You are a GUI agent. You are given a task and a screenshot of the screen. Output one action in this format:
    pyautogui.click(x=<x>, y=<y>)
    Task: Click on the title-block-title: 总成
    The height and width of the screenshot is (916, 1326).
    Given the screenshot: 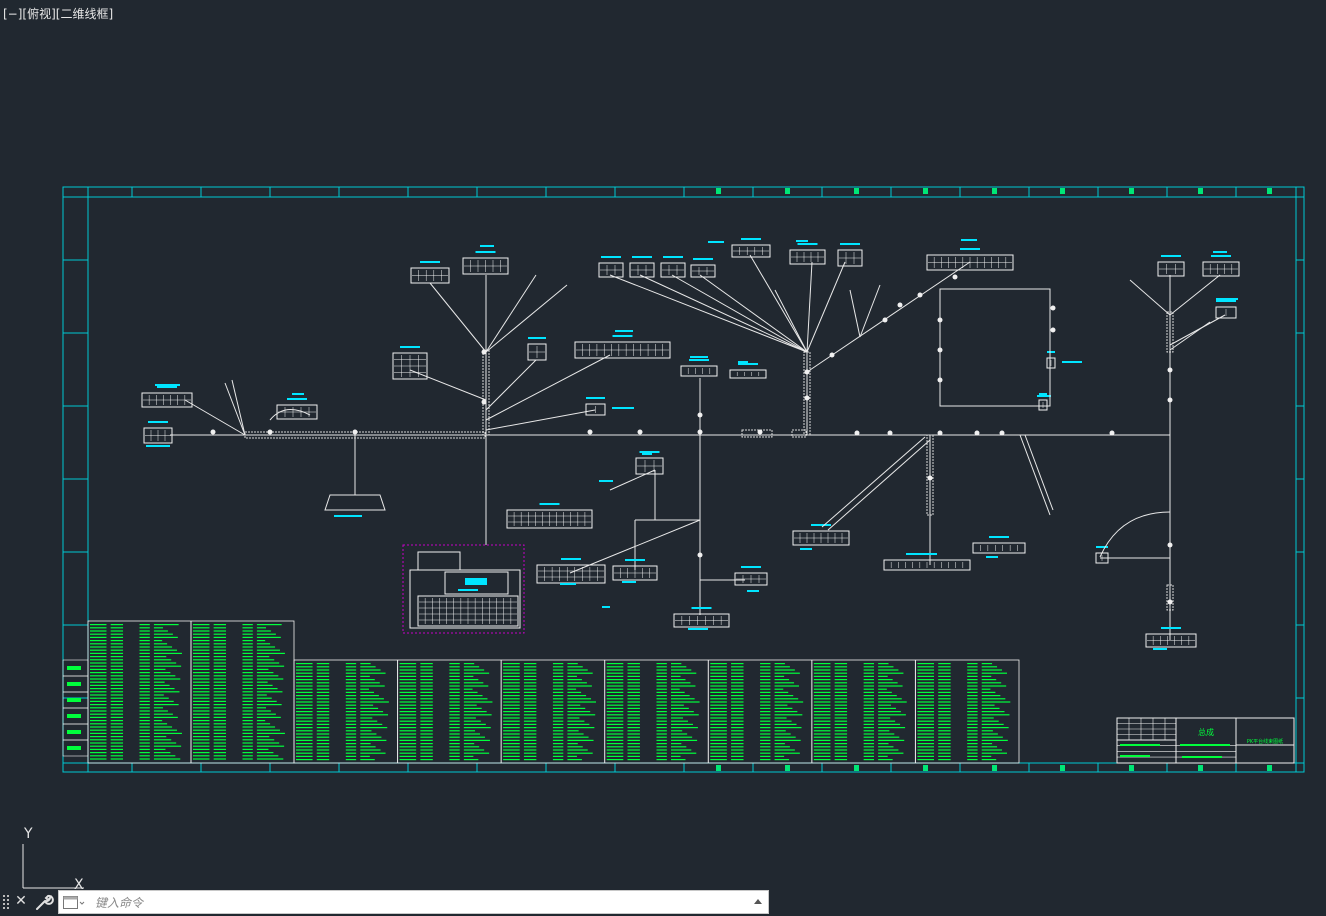 What is the action you would take?
    pyautogui.click(x=1206, y=732)
    